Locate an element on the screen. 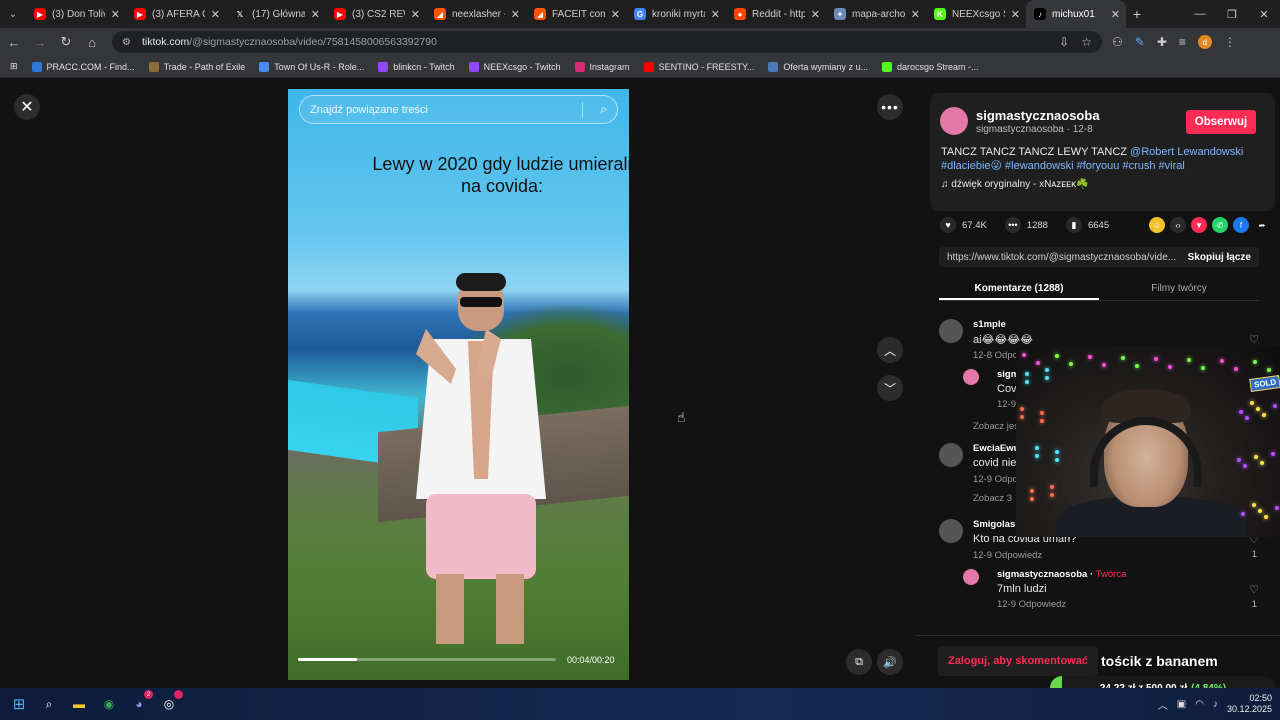 This screenshot has width=1280, height=720. browser-tab: ♪ michux01 ✕ is located at coordinates (1076, 14).